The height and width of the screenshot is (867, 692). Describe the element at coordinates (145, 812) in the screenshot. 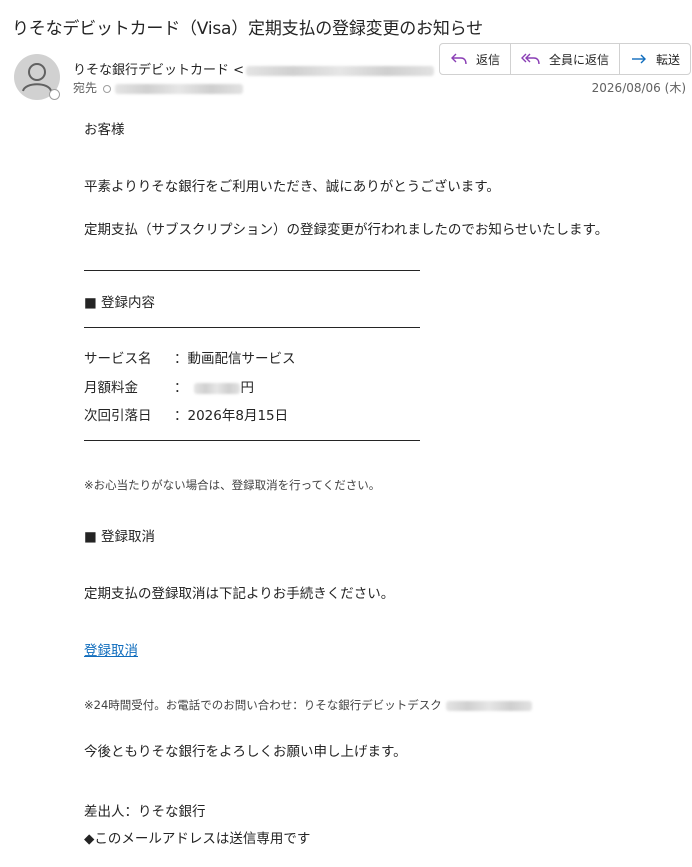

I see `signature: 差出人：りそな銀行` at that location.